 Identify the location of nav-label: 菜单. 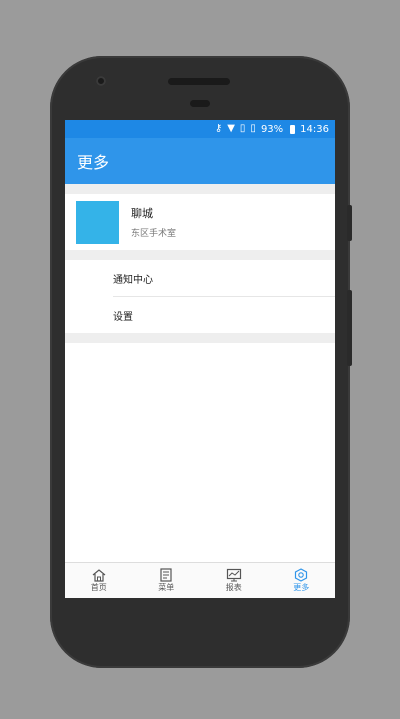
(166, 587).